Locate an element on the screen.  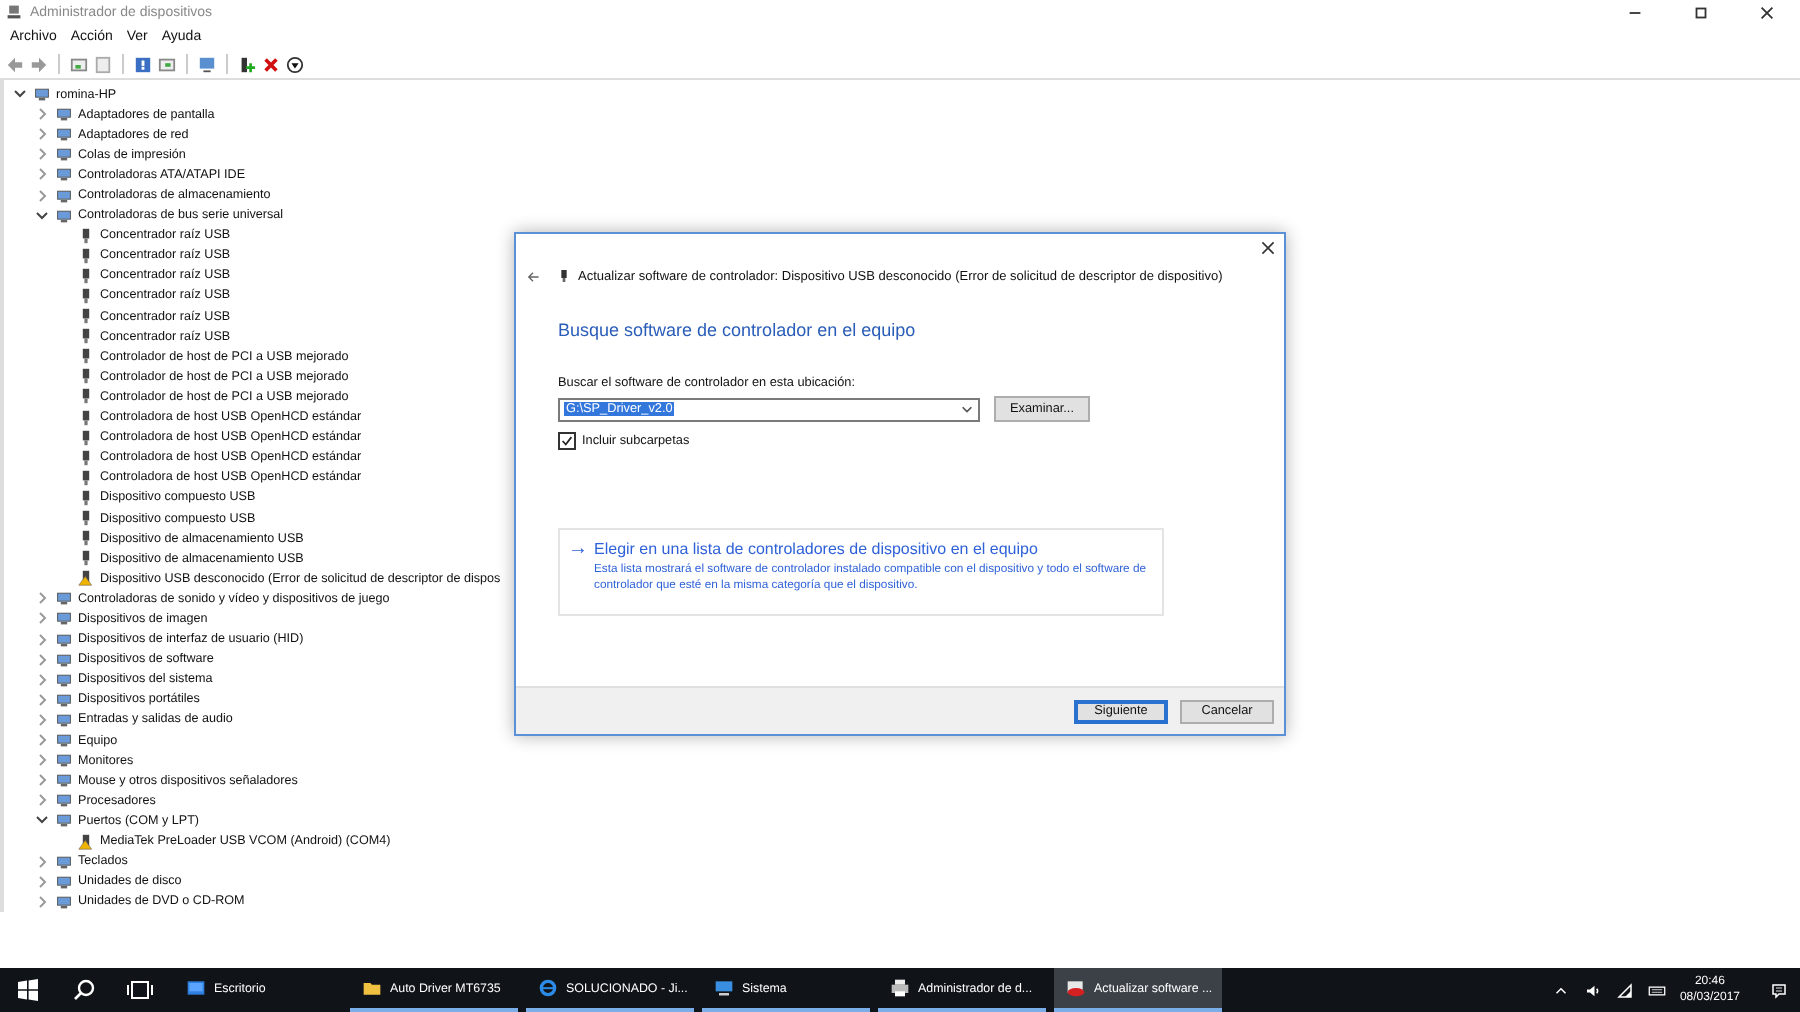
dropdown-caret-icon is located at coordinates (967, 409).